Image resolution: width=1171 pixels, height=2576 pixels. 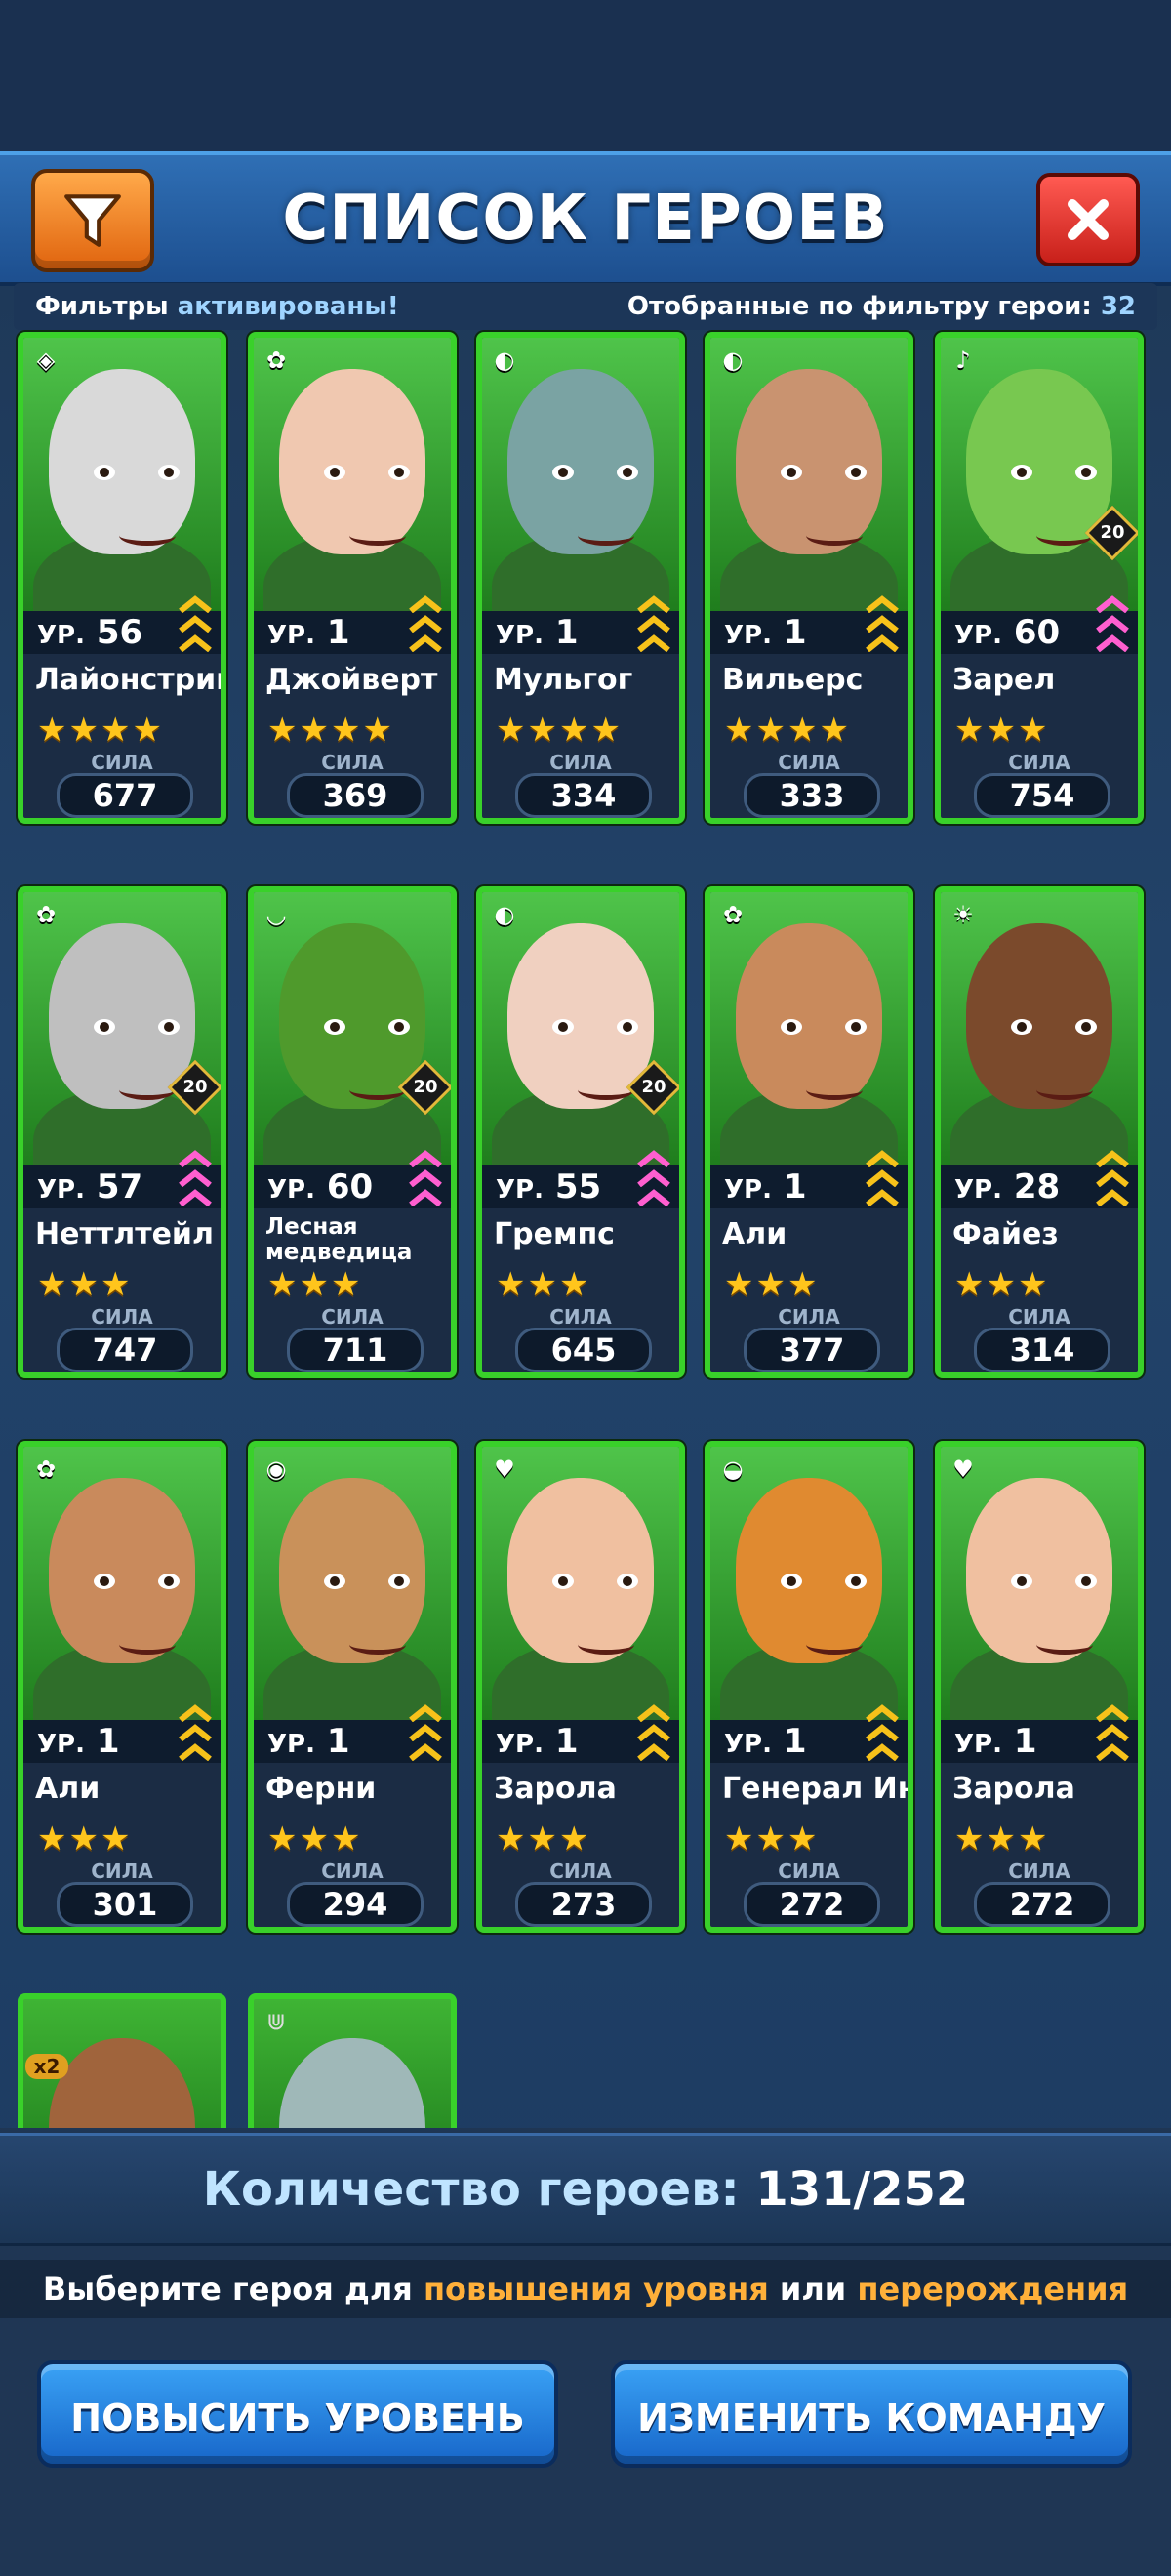 I want to click on power-value: 369, so click(x=355, y=795).